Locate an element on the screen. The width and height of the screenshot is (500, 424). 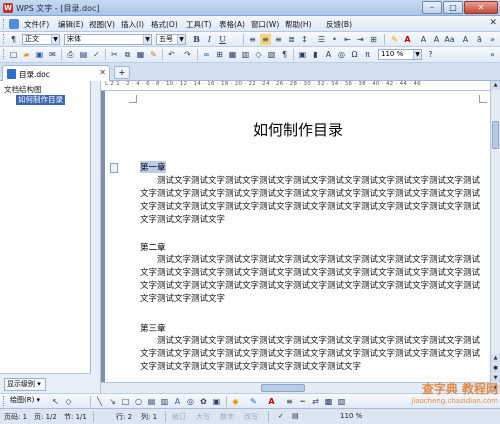
bullets-icon: • is located at coordinates (334, 39).